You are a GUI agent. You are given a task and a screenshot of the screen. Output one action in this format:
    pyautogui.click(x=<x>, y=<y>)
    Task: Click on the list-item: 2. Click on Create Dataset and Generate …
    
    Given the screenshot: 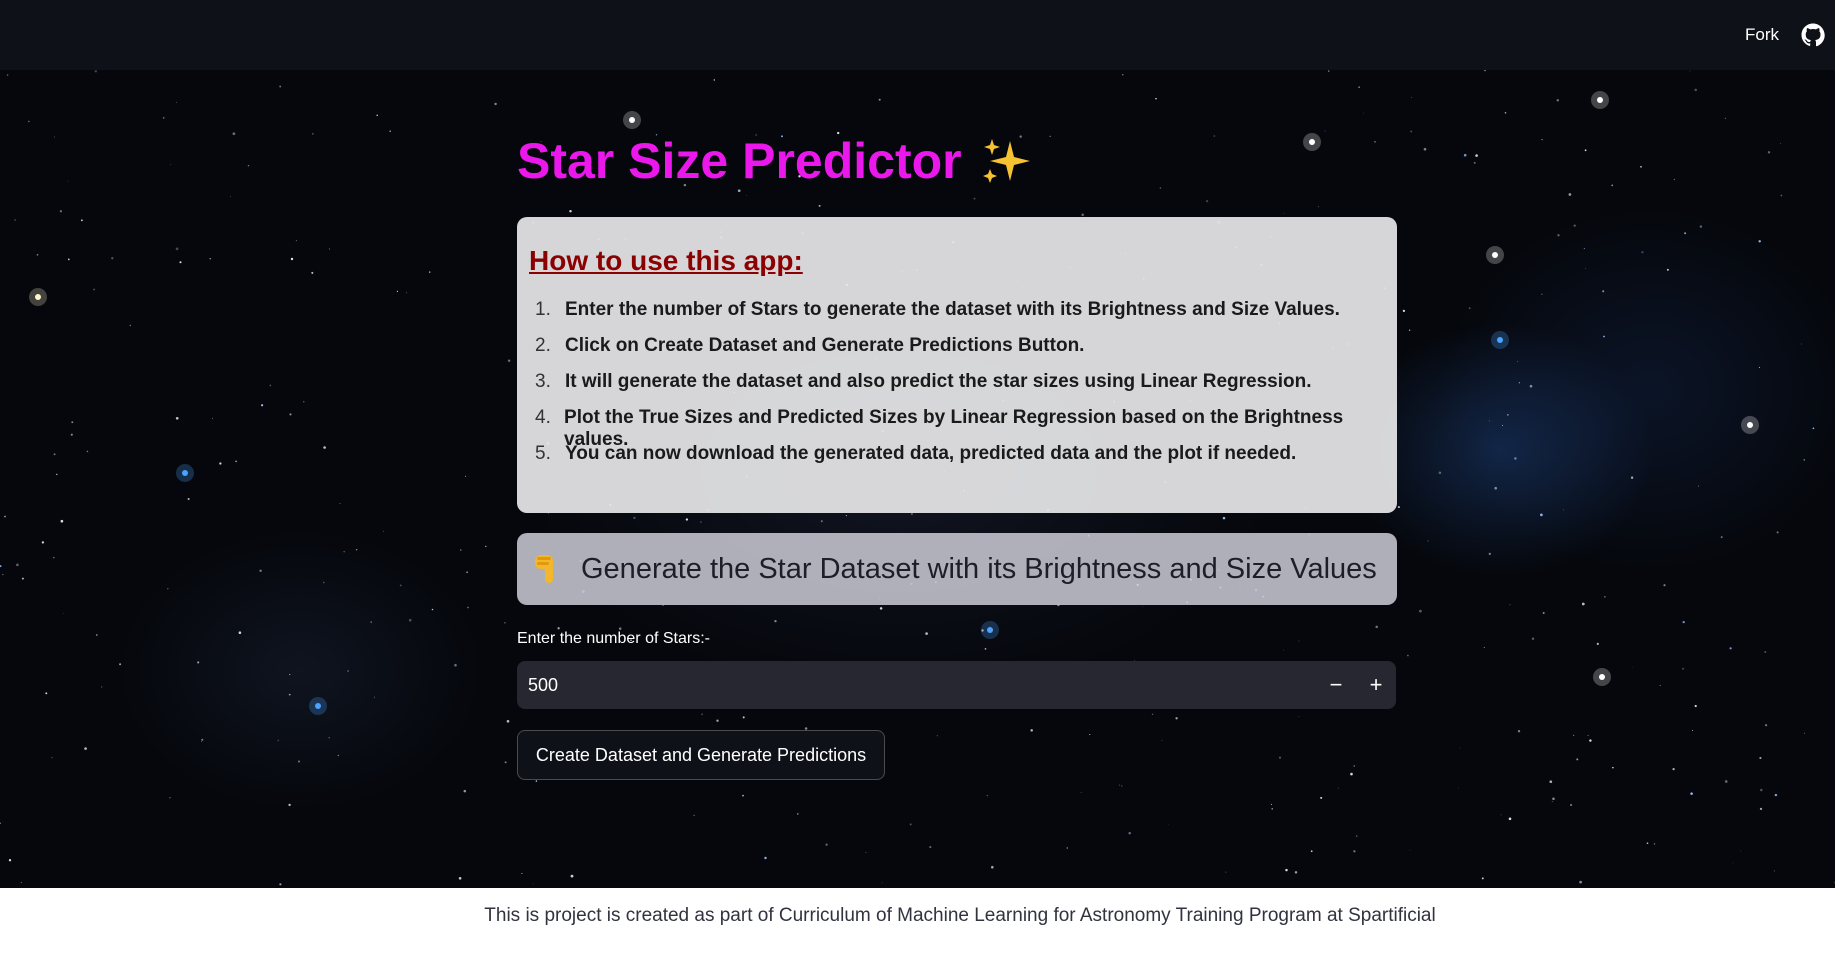 What is the action you would take?
    pyautogui.click(x=957, y=353)
    